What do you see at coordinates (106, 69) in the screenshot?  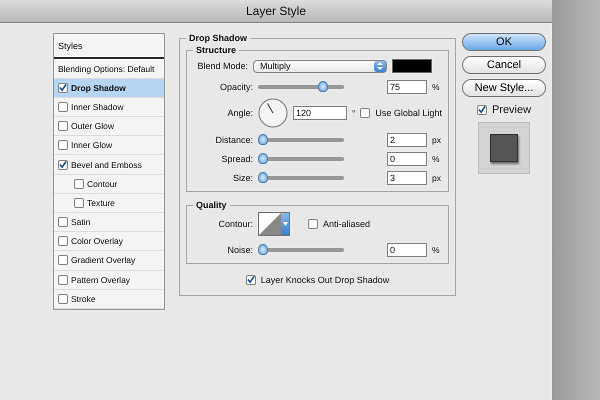 I see `style-label: Blending Options: Default` at bounding box center [106, 69].